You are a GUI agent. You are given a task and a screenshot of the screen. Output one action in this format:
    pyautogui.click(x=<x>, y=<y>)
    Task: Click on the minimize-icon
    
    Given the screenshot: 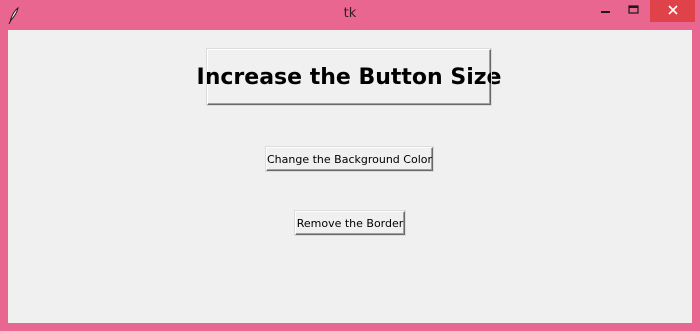 What is the action you would take?
    pyautogui.click(x=606, y=11)
    